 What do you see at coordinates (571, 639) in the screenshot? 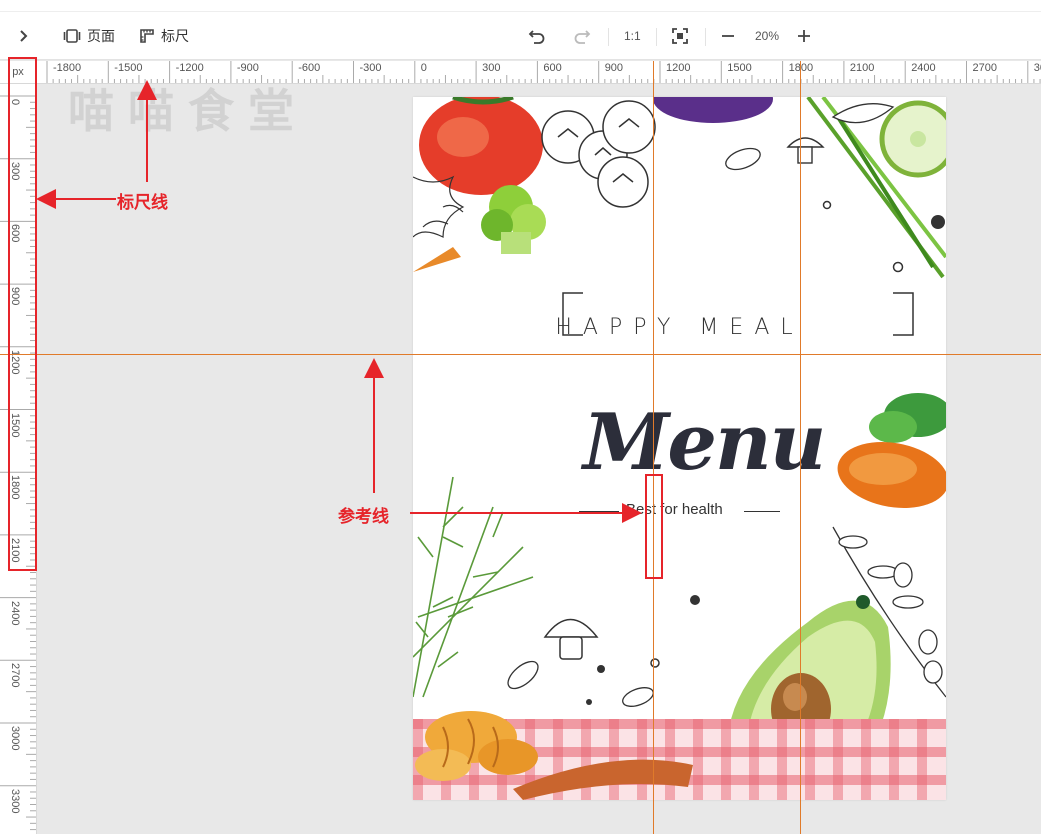
I see `mushroom-sketch-bottom` at bounding box center [571, 639].